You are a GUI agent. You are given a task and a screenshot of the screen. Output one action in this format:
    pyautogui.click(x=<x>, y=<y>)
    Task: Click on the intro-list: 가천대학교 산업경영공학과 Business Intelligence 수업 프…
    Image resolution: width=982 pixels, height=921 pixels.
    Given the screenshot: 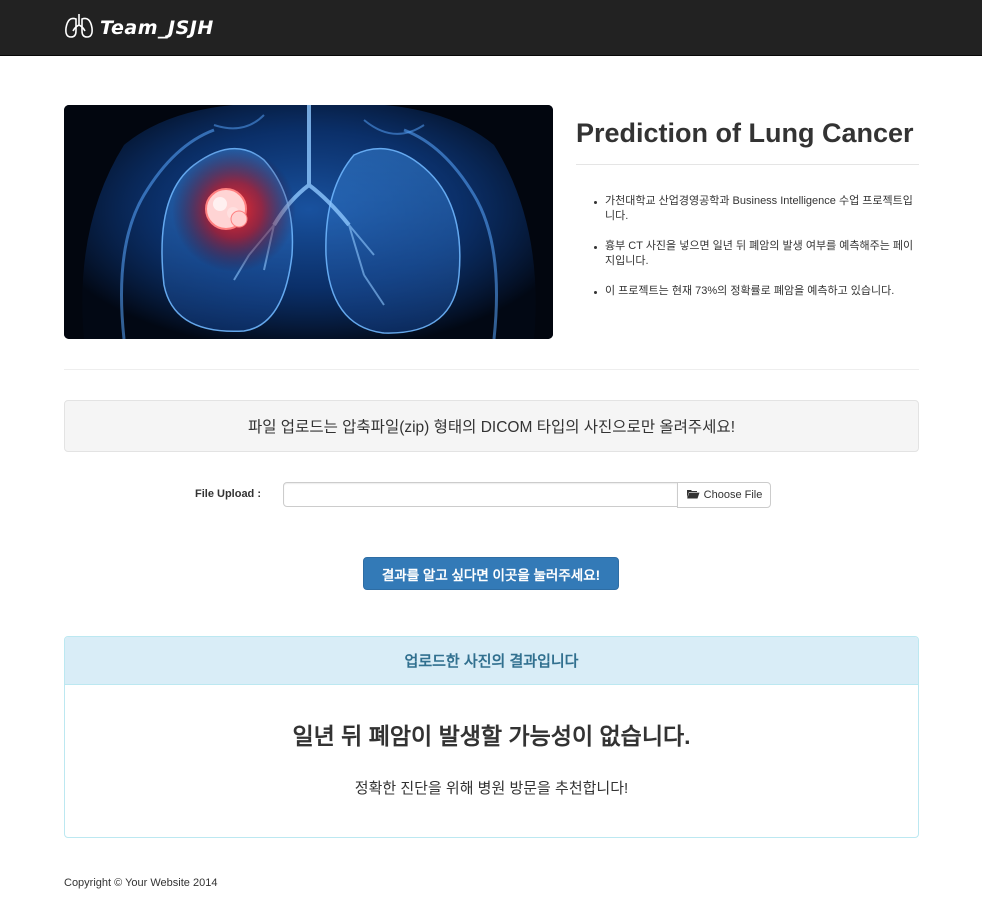 What is the action you would take?
    pyautogui.click(x=756, y=254)
    